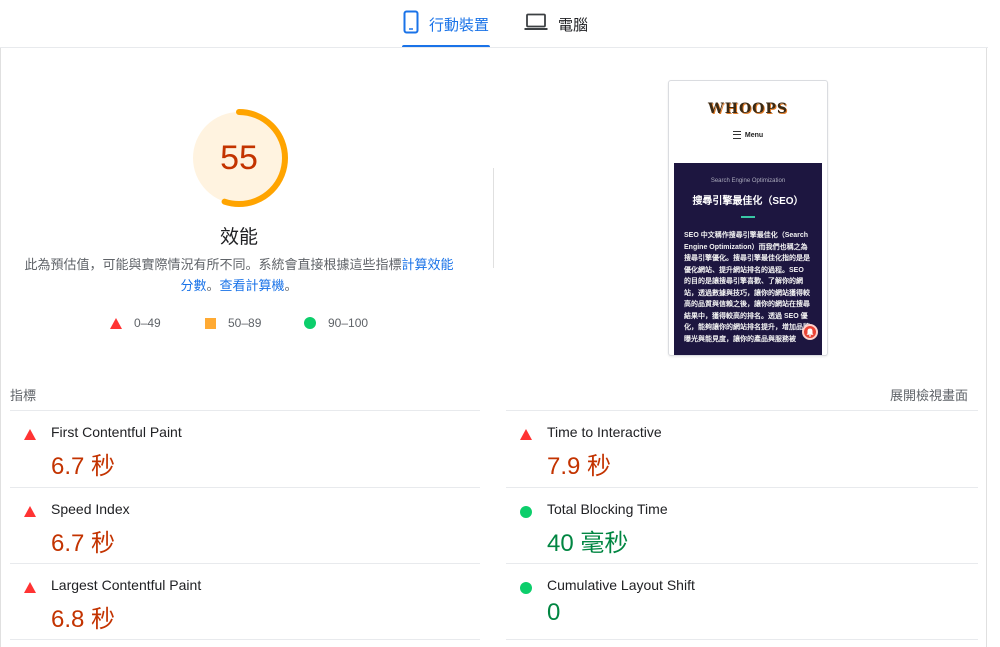 The width and height of the screenshot is (1000, 647). I want to click on legend-average: 50–89, so click(233, 323).